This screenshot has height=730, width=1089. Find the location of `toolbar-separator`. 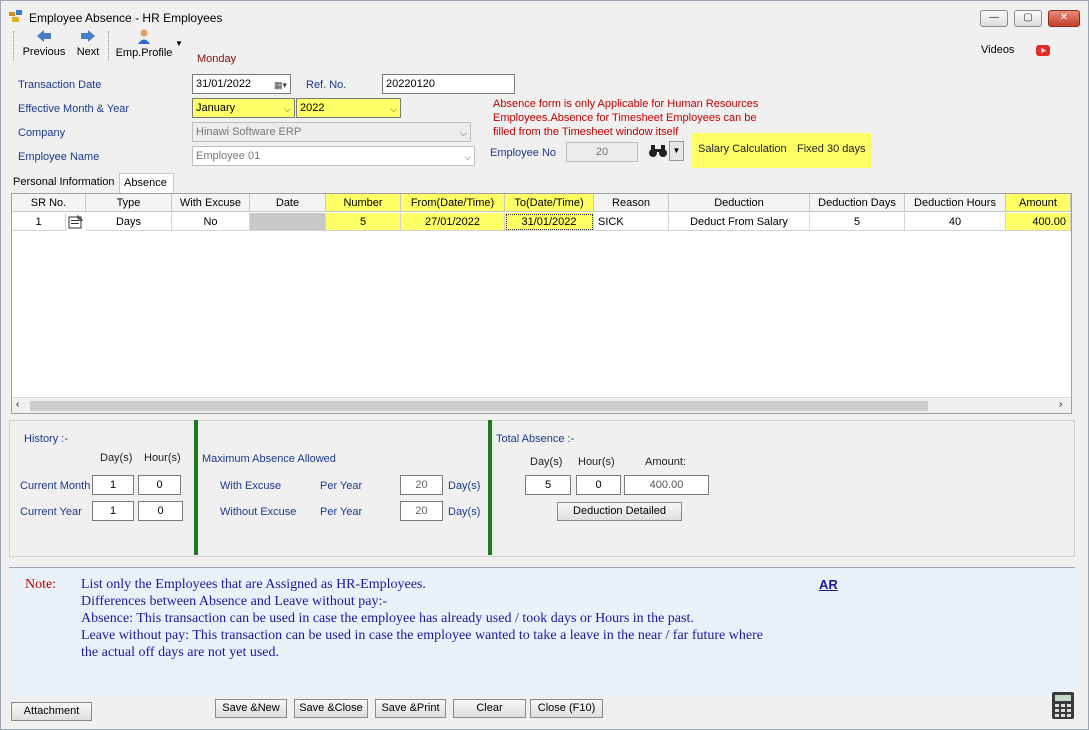

toolbar-separator is located at coordinates (108, 46).